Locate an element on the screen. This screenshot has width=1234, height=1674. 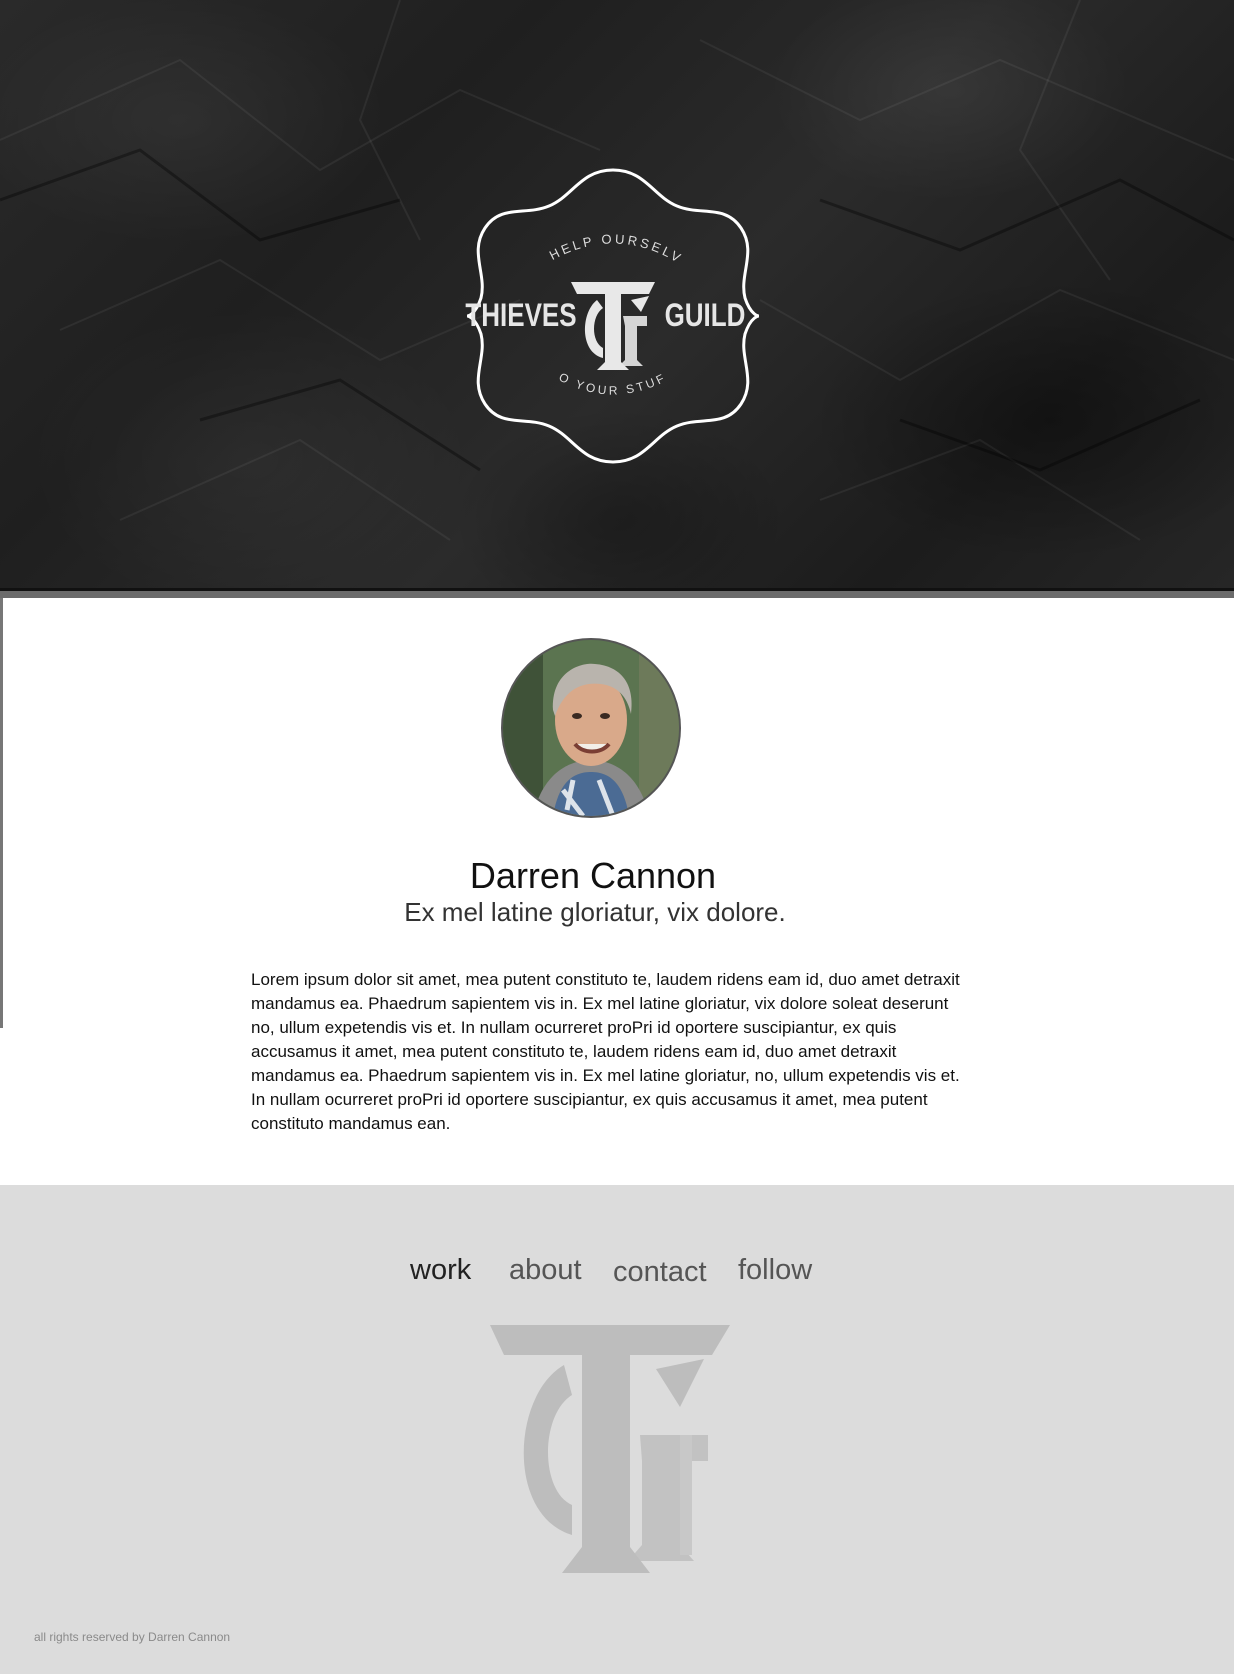
badge-right-word: GUILD is located at coordinates (705, 315).